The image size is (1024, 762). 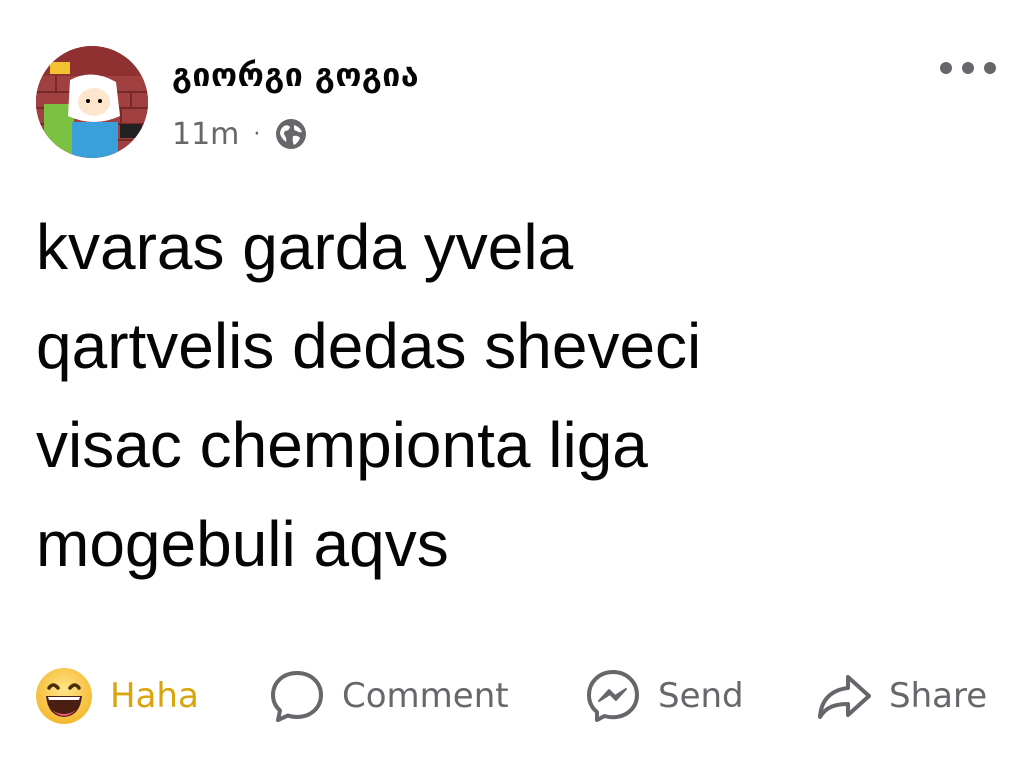 What do you see at coordinates (512, 696) in the screenshot?
I see `action-bar: Haha Comment Send Share` at bounding box center [512, 696].